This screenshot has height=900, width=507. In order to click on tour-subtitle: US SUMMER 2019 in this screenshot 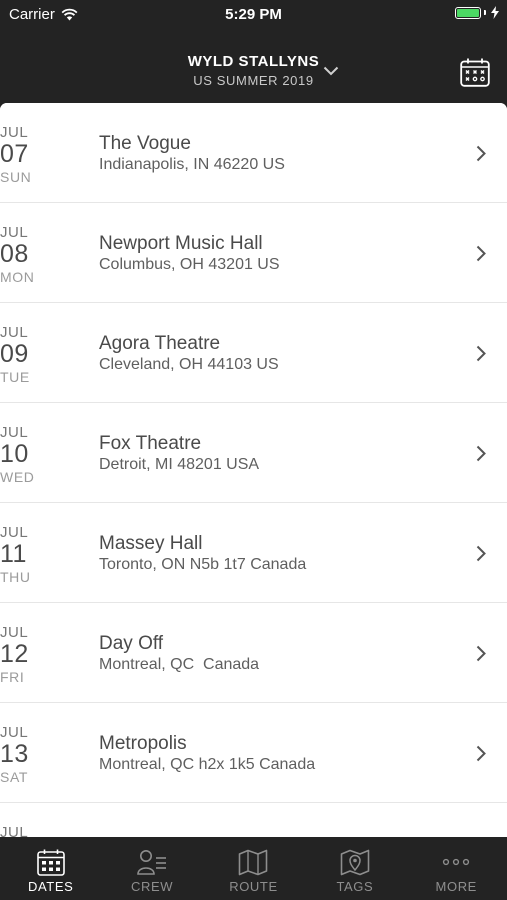, I will do `click(253, 80)`.